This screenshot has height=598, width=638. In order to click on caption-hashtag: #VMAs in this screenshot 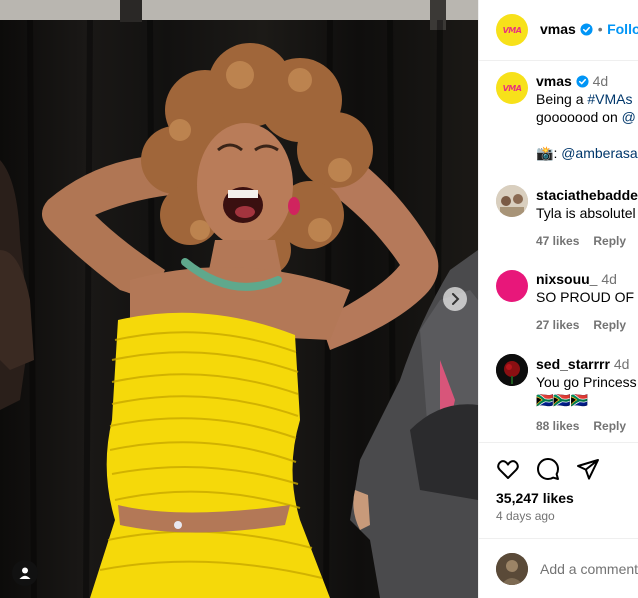, I will do `click(609, 99)`.